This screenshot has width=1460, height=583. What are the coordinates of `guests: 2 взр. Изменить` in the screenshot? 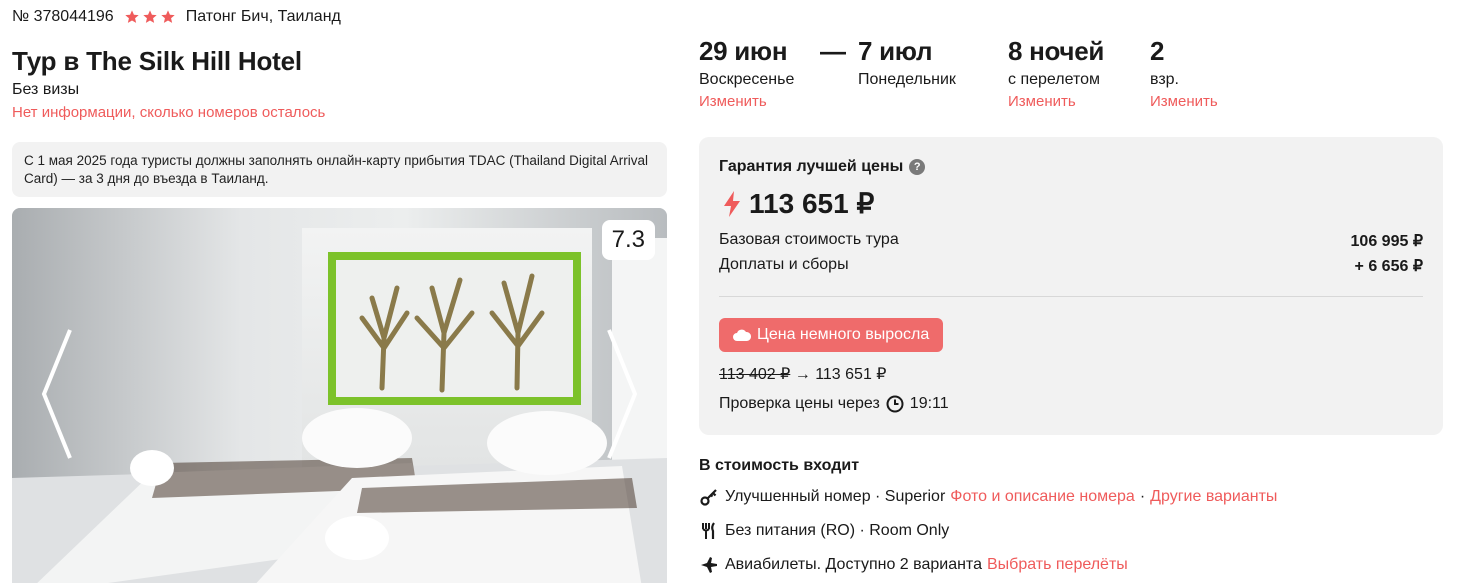 It's located at (1184, 73).